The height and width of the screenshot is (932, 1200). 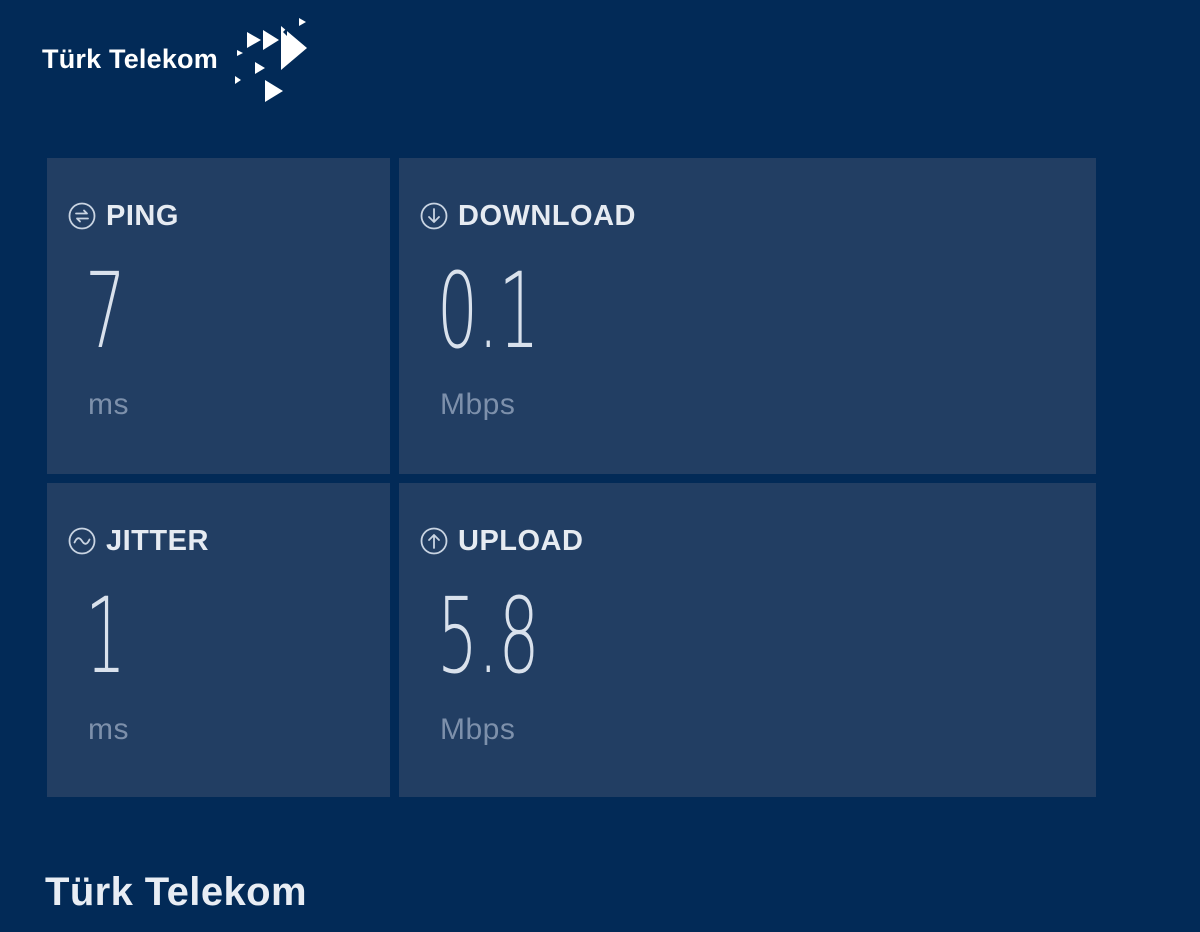 What do you see at coordinates (271, 60) in the screenshot?
I see `turk-telekom-arrows-logo-icon` at bounding box center [271, 60].